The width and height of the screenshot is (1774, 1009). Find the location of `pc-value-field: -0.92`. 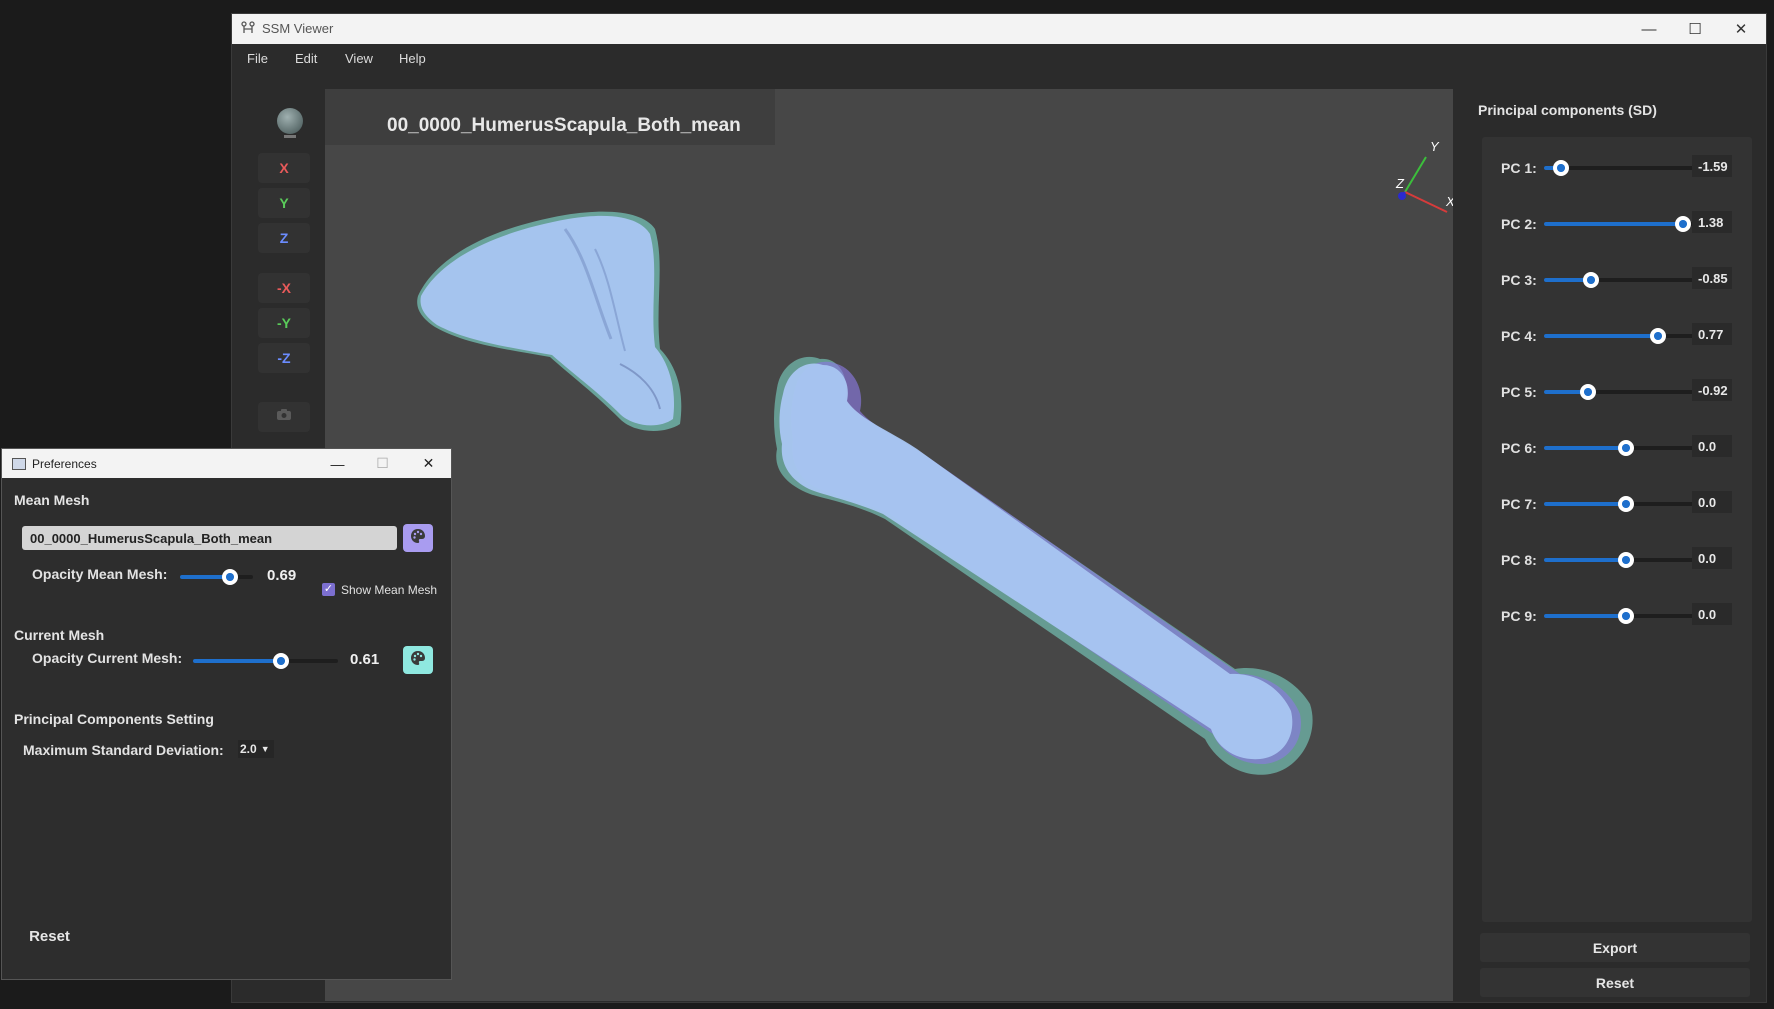

pc-value-field: -0.92 is located at coordinates (1712, 390).